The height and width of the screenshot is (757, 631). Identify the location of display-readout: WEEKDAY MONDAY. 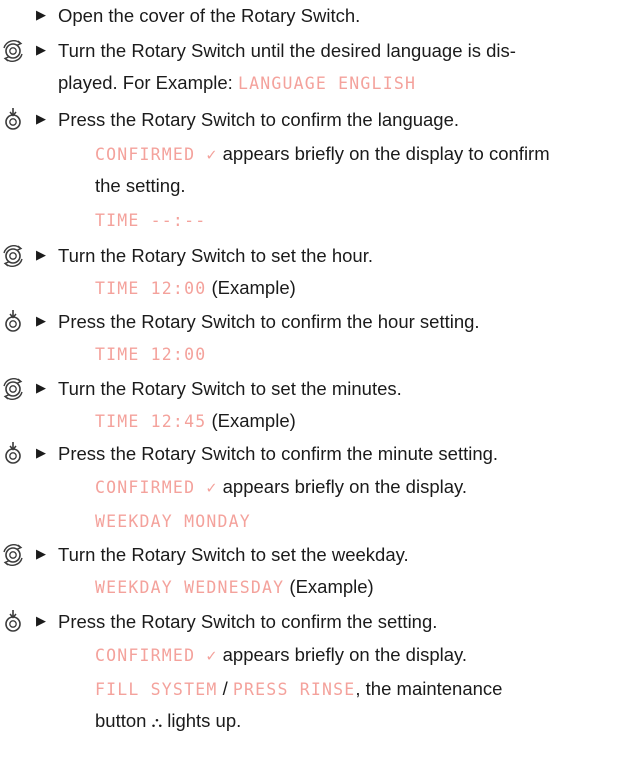
(173, 521).